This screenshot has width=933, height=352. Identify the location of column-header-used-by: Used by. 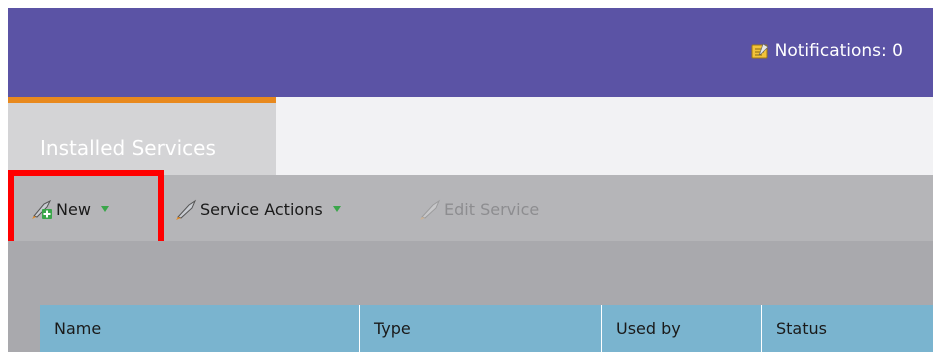
(682, 328).